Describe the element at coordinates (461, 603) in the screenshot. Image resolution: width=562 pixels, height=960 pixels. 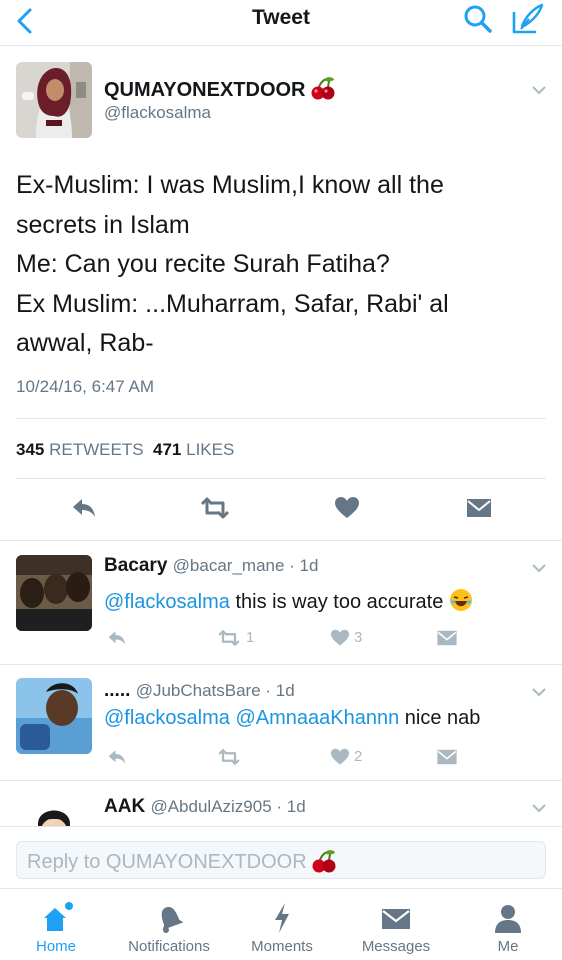
I see `laughing-emoji-icon` at that location.